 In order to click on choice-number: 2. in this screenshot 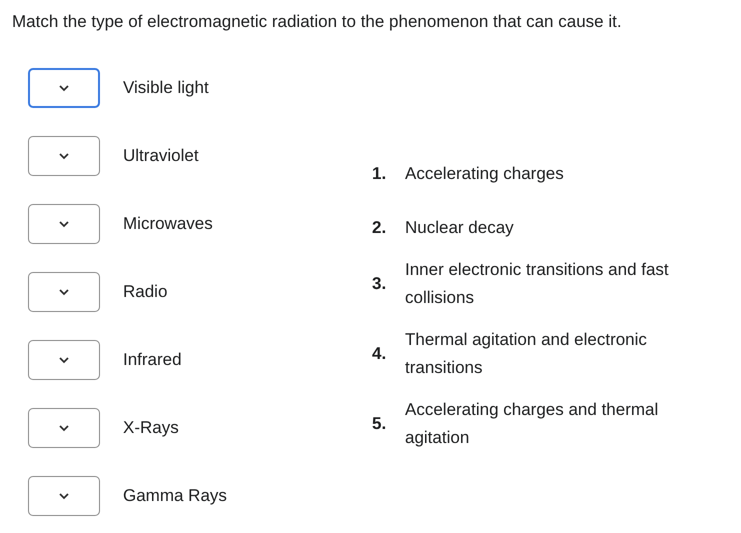, I will do `click(380, 228)`.